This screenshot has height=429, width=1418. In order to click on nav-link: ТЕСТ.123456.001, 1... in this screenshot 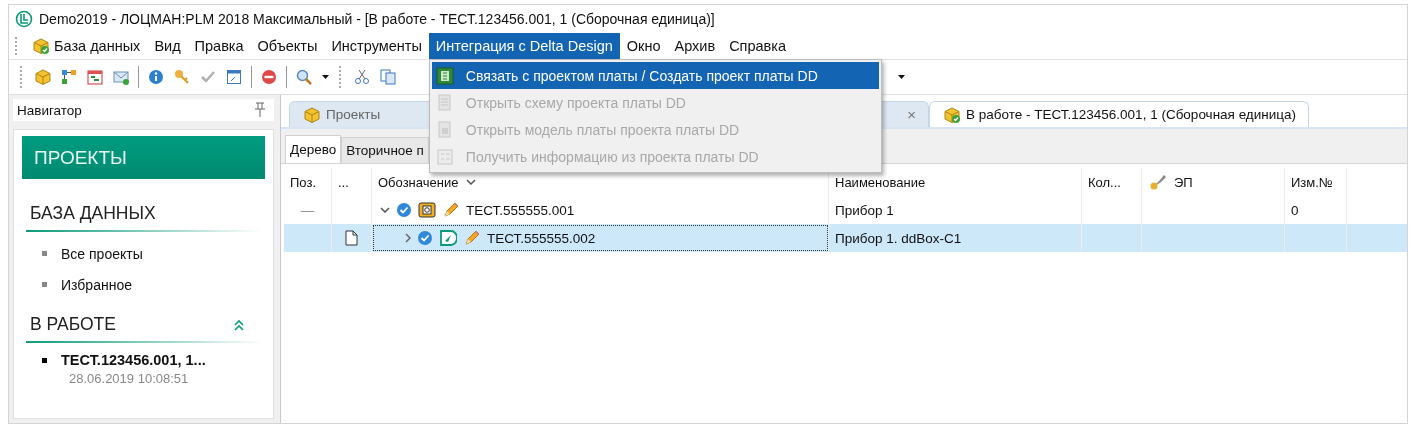, I will do `click(133, 360)`.